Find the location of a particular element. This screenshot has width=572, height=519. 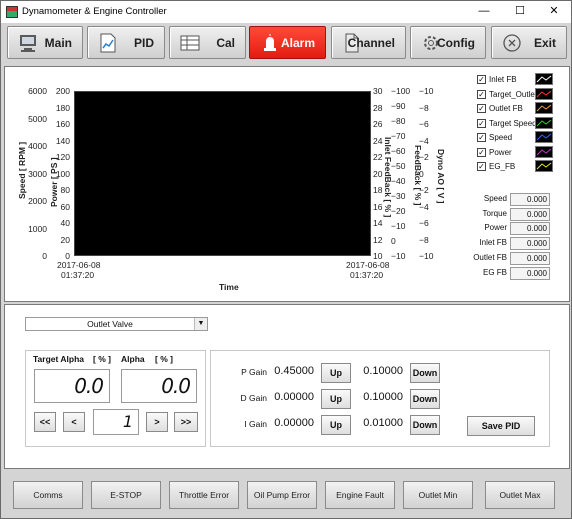

close-button: ✕ is located at coordinates (554, 11).